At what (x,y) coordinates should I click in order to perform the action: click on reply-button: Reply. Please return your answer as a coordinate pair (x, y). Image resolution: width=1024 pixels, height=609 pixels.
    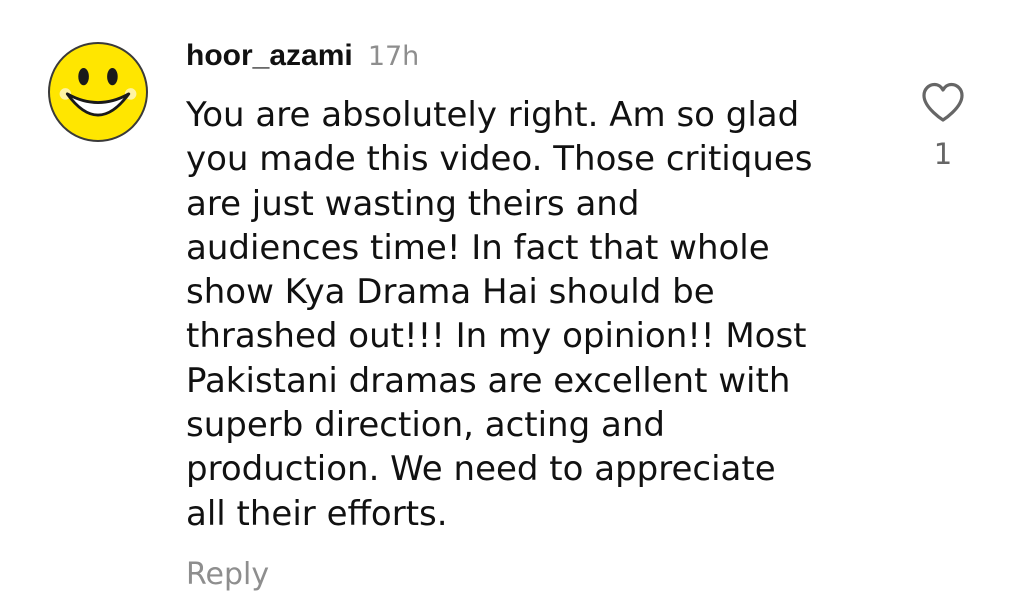
    Looking at the image, I should click on (227, 575).